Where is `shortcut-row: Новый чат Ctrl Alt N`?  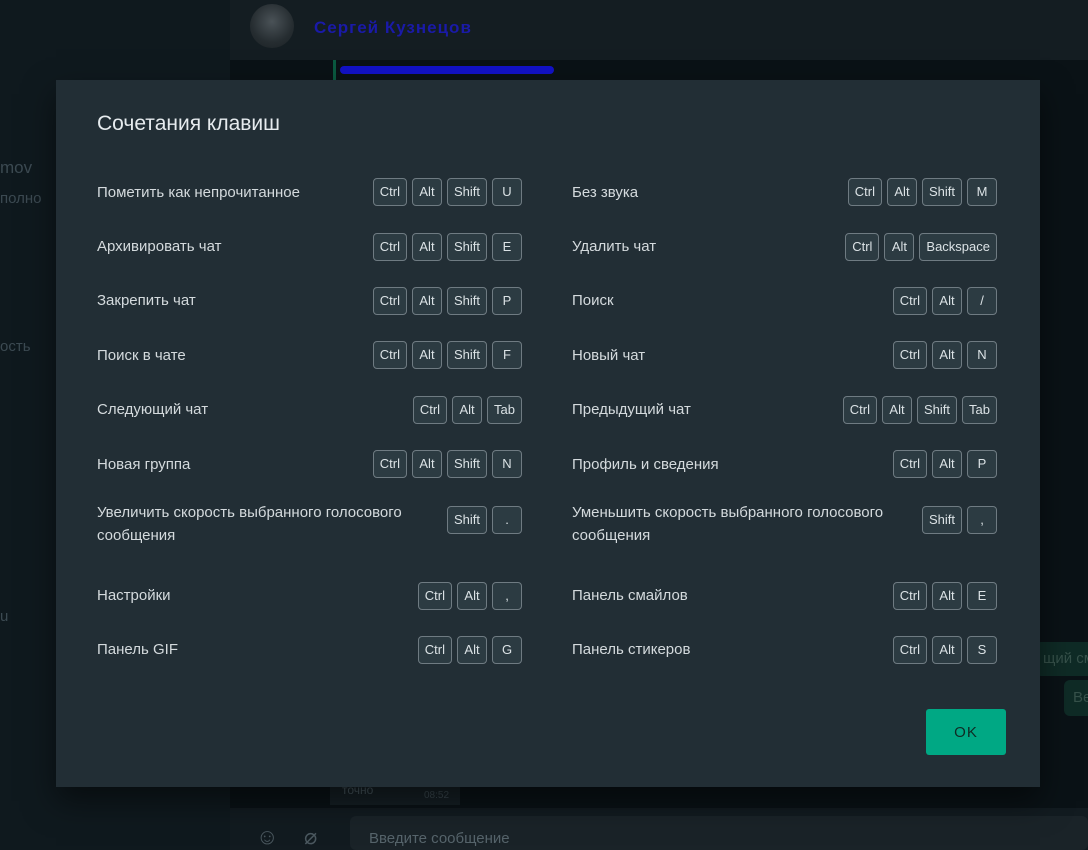 shortcut-row: Новый чат Ctrl Alt N is located at coordinates (784, 355).